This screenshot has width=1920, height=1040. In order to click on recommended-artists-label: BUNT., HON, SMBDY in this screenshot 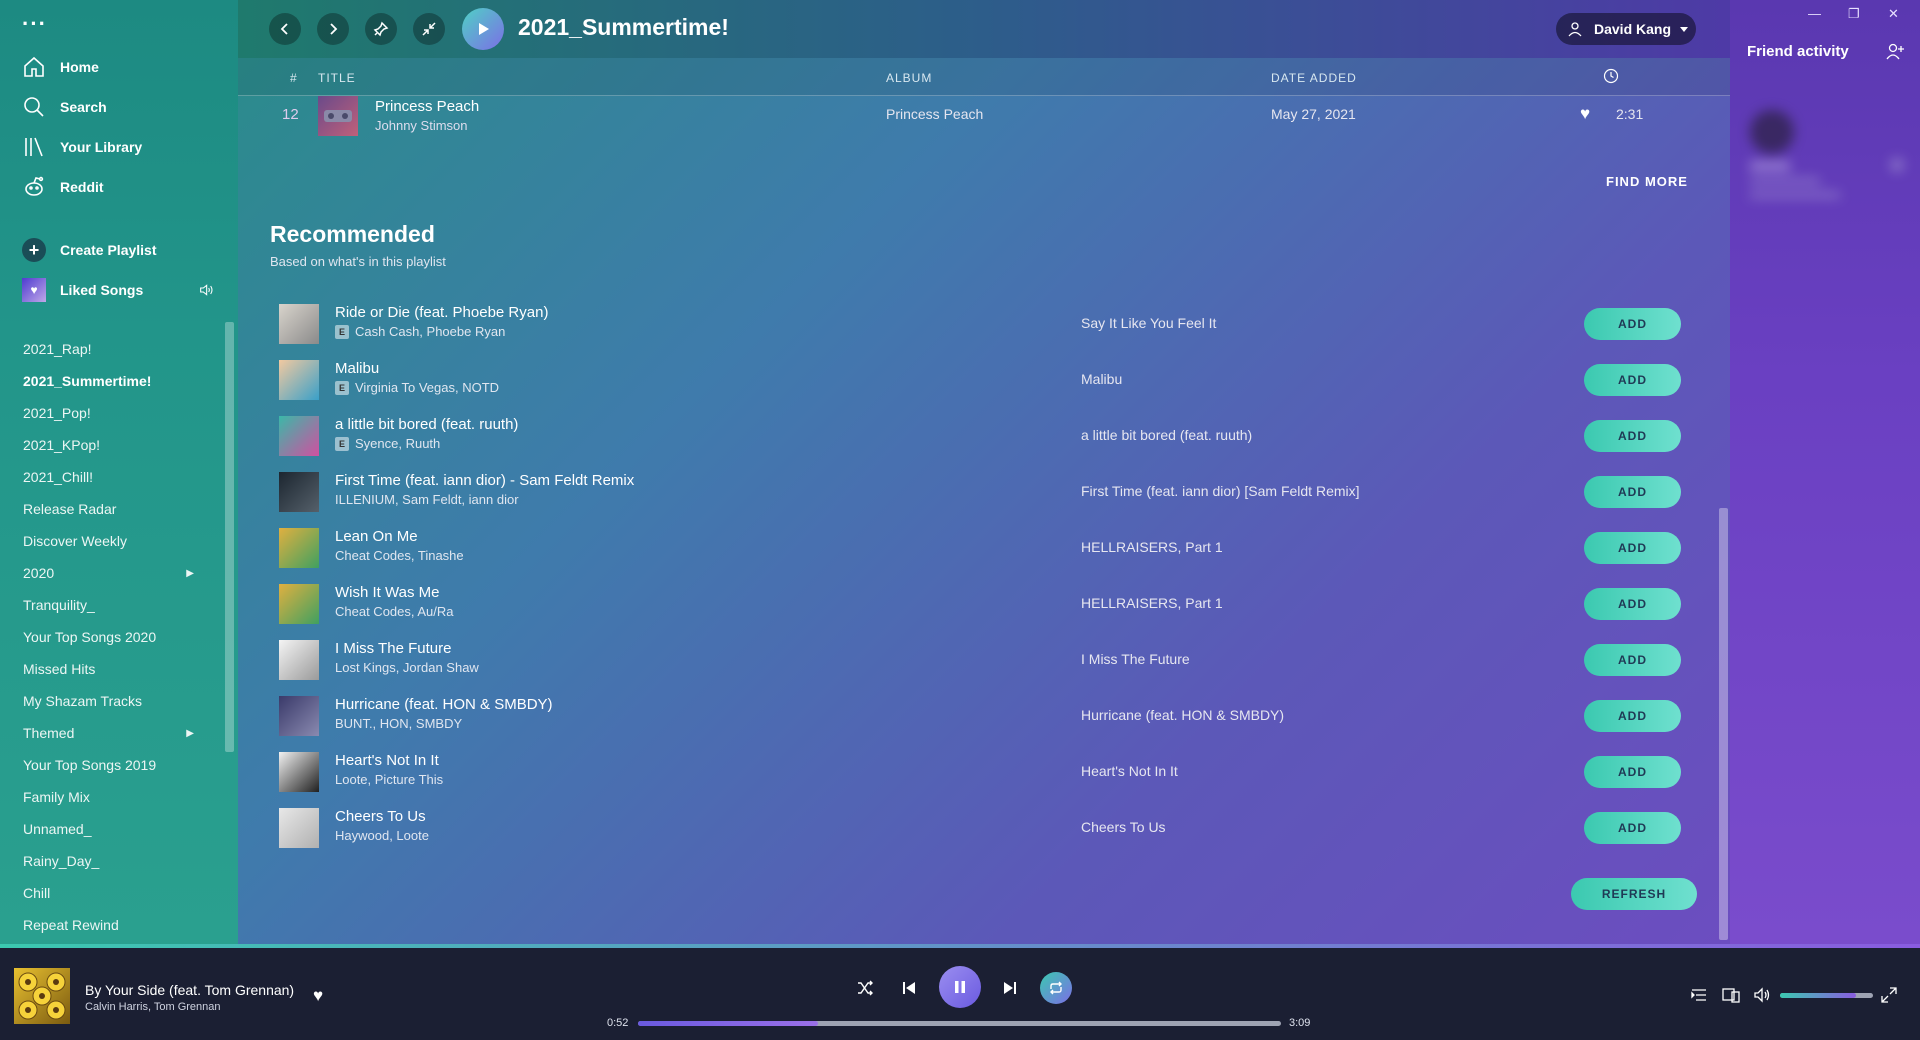, I will do `click(398, 723)`.